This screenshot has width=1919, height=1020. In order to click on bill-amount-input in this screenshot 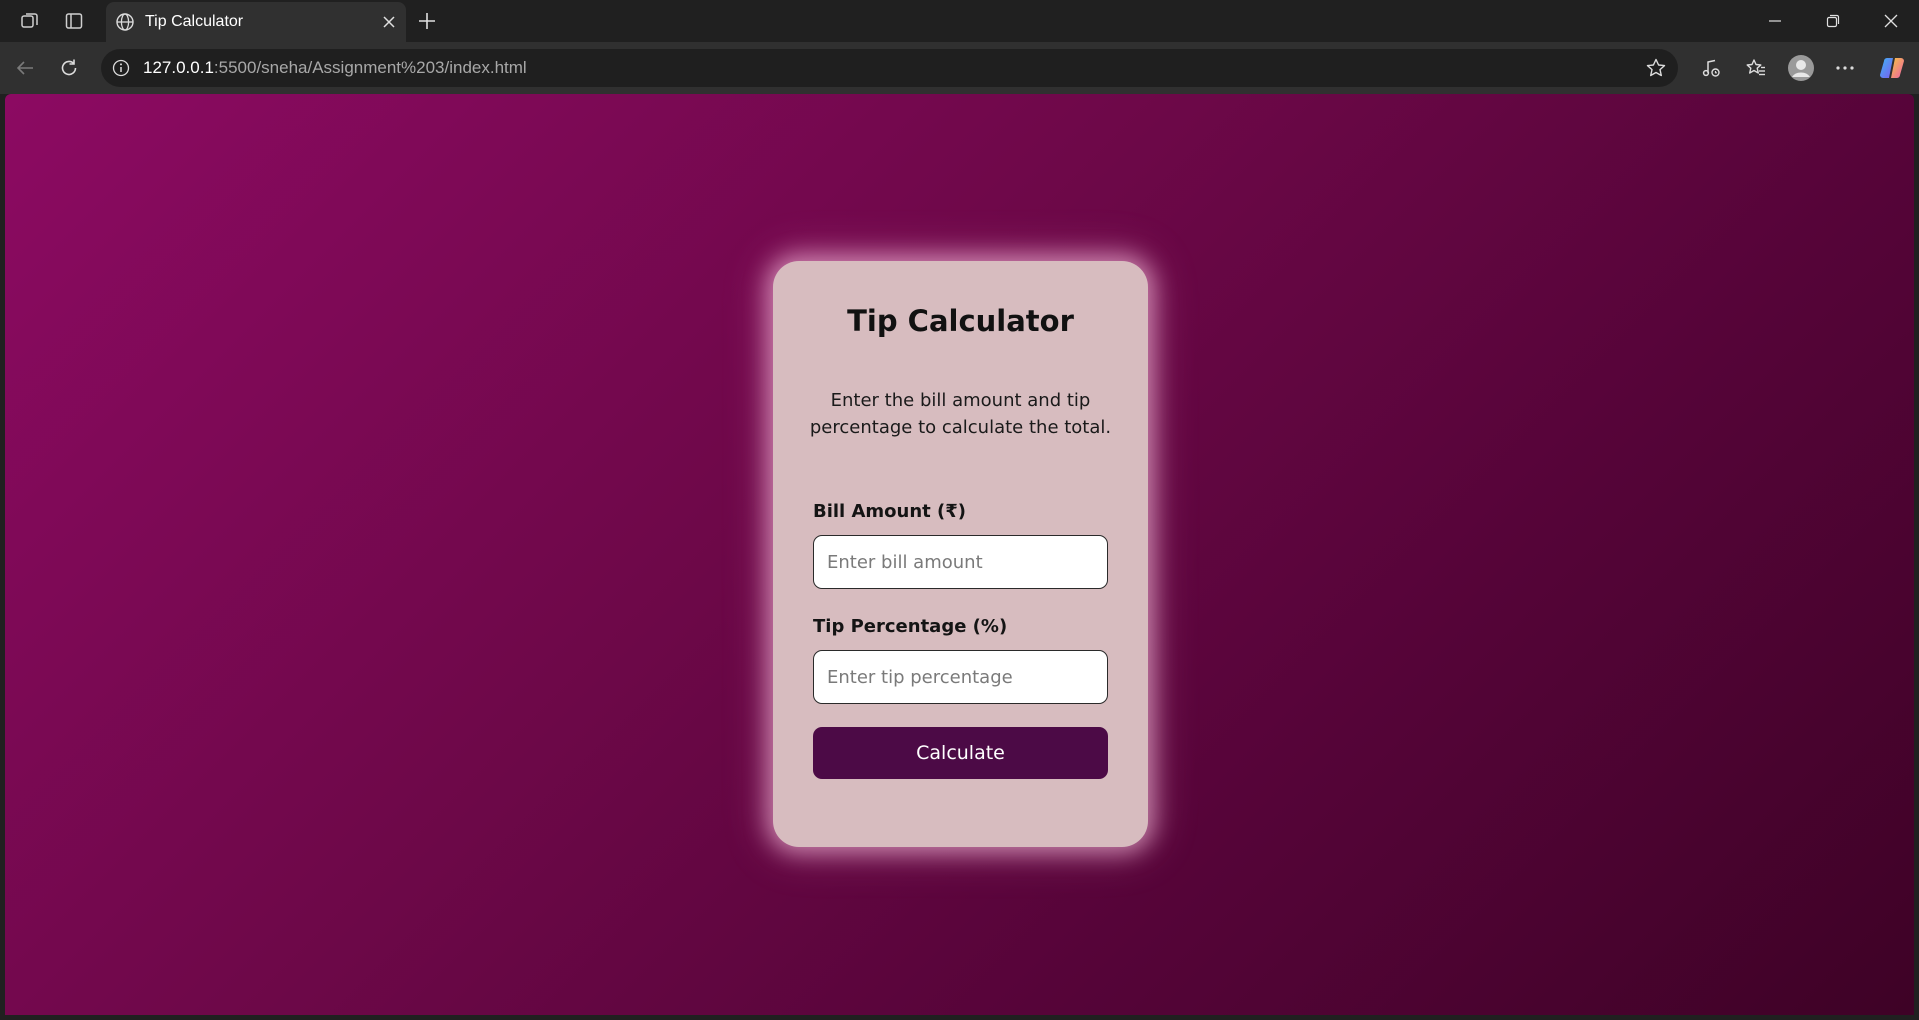, I will do `click(960, 562)`.